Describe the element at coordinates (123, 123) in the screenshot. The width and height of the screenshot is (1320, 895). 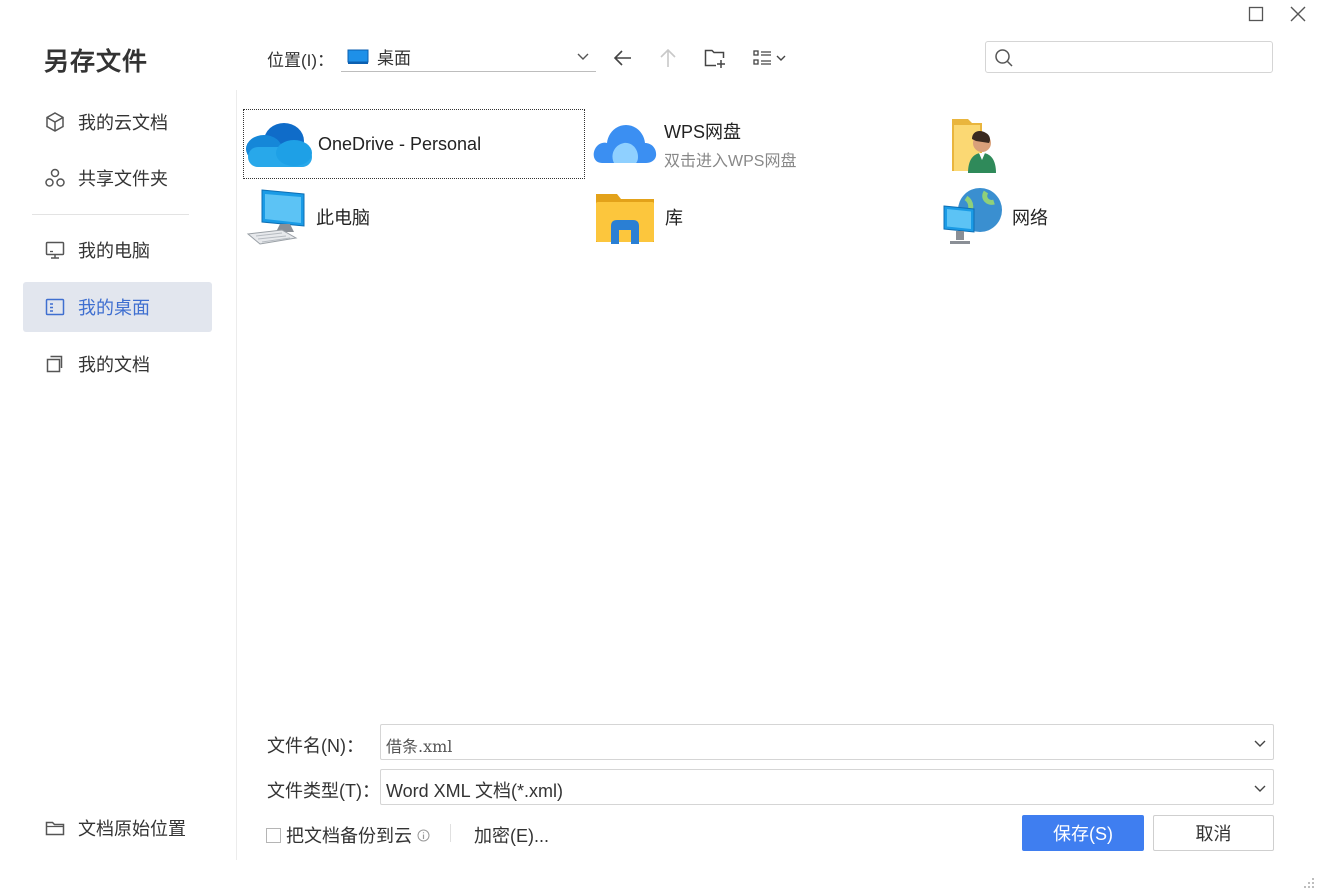
I see `sidebar-item-label: 我的云文档` at that location.